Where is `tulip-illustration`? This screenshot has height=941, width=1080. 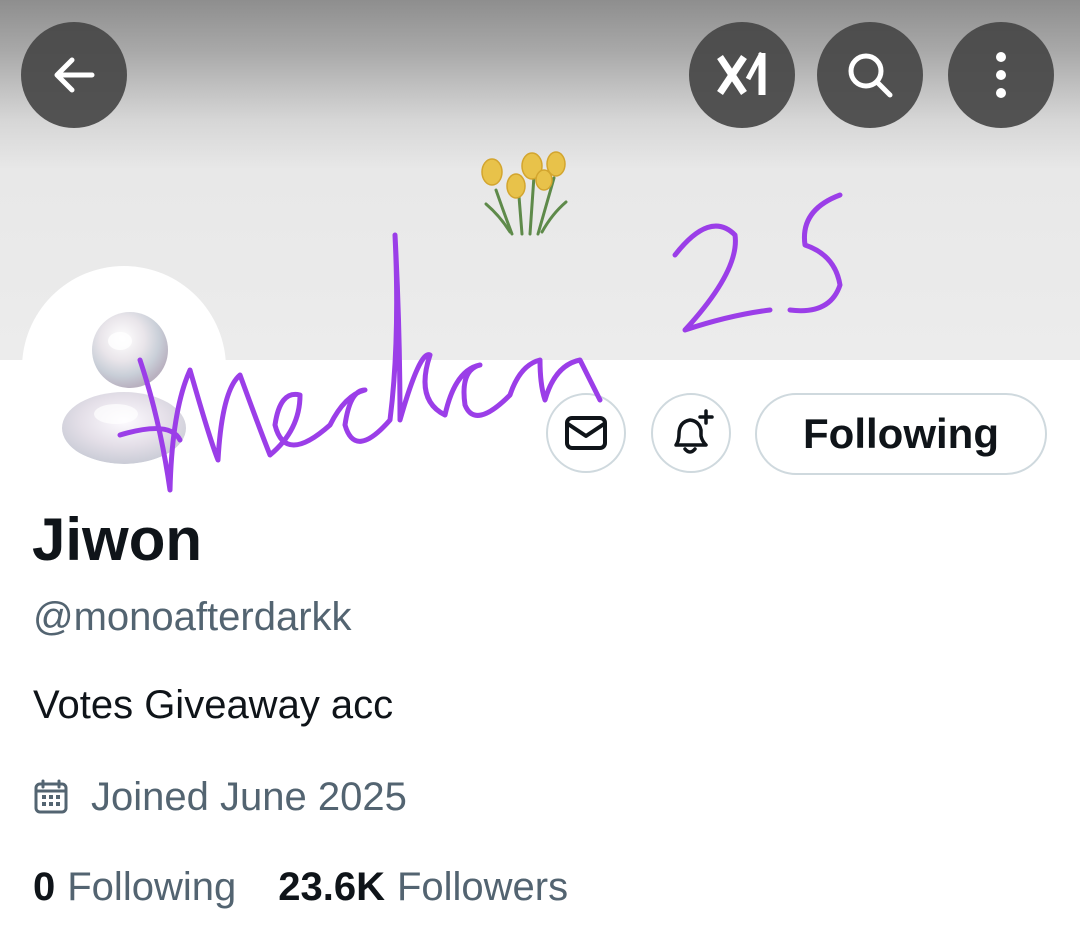 tulip-illustration is located at coordinates (524, 193).